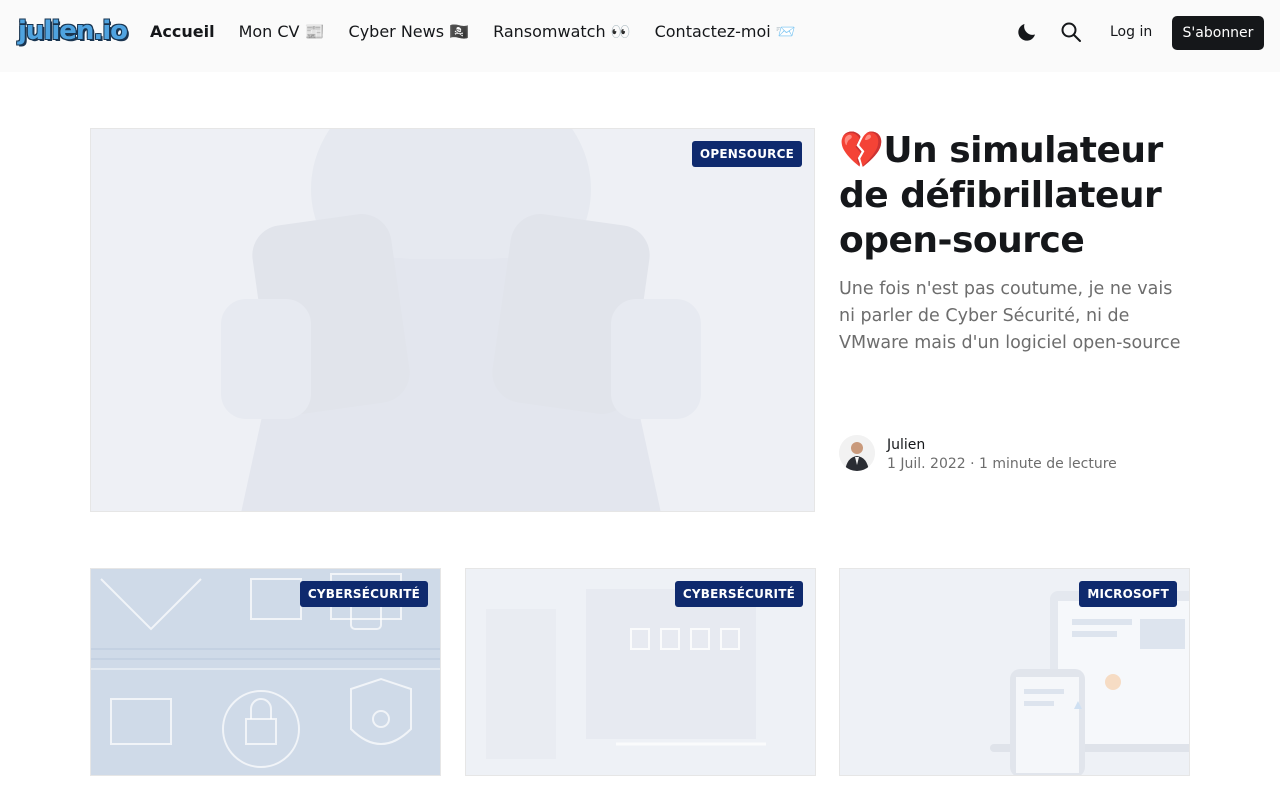  I want to click on author-name: Julien, so click(906, 445).